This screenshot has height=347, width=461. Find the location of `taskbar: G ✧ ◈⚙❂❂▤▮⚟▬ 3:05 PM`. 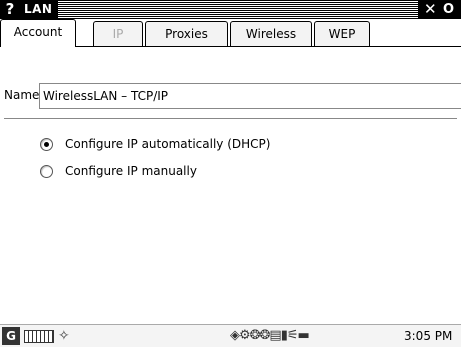

taskbar: G ✧ ◈⚙❂❂▤▮⚟▬ 3:05 PM is located at coordinates (230, 335).